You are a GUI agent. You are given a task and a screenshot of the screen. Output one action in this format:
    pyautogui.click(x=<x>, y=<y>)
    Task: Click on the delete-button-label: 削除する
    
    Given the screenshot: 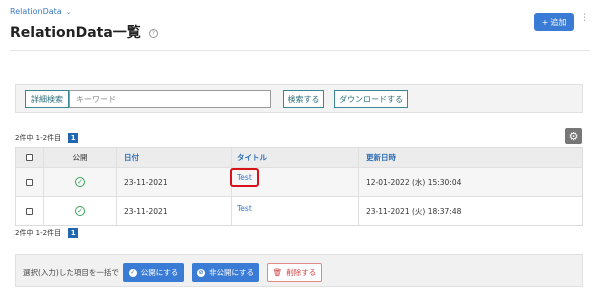 What is the action you would take?
    pyautogui.click(x=301, y=272)
    